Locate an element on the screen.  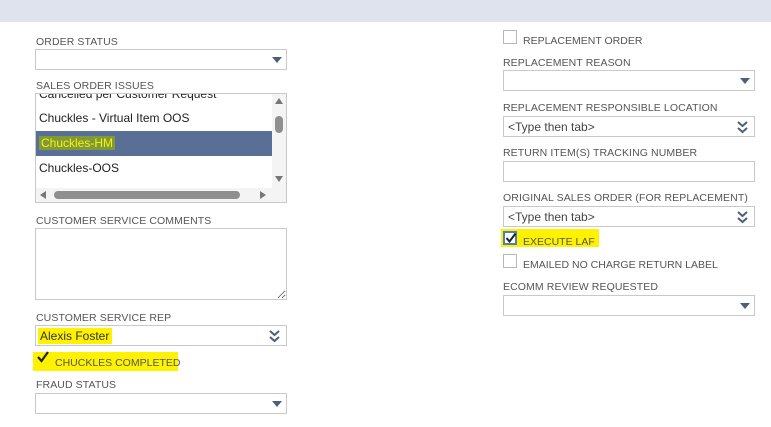
replacement-reason-label: REPLACEMENT REASON is located at coordinates (567, 63).